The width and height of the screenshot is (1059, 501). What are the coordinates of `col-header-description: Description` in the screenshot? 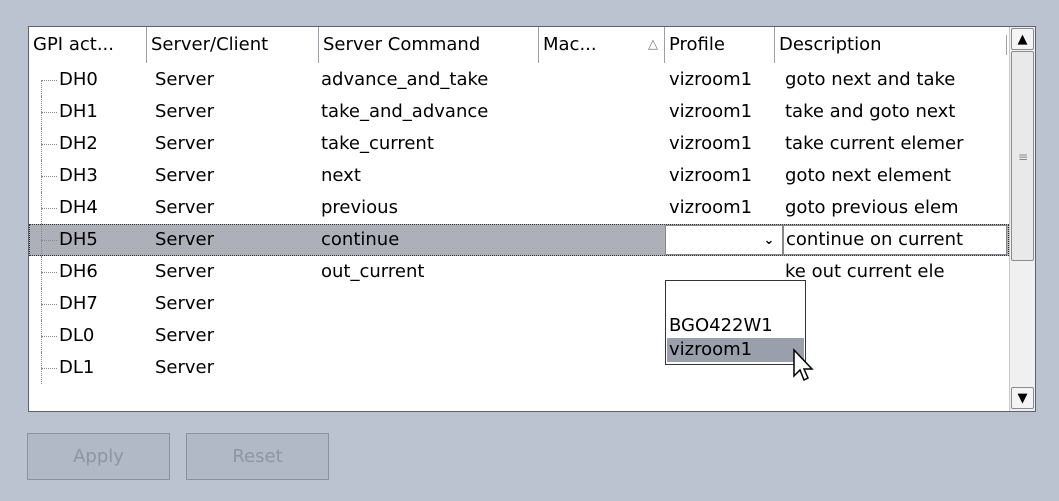 It's located at (892, 45).